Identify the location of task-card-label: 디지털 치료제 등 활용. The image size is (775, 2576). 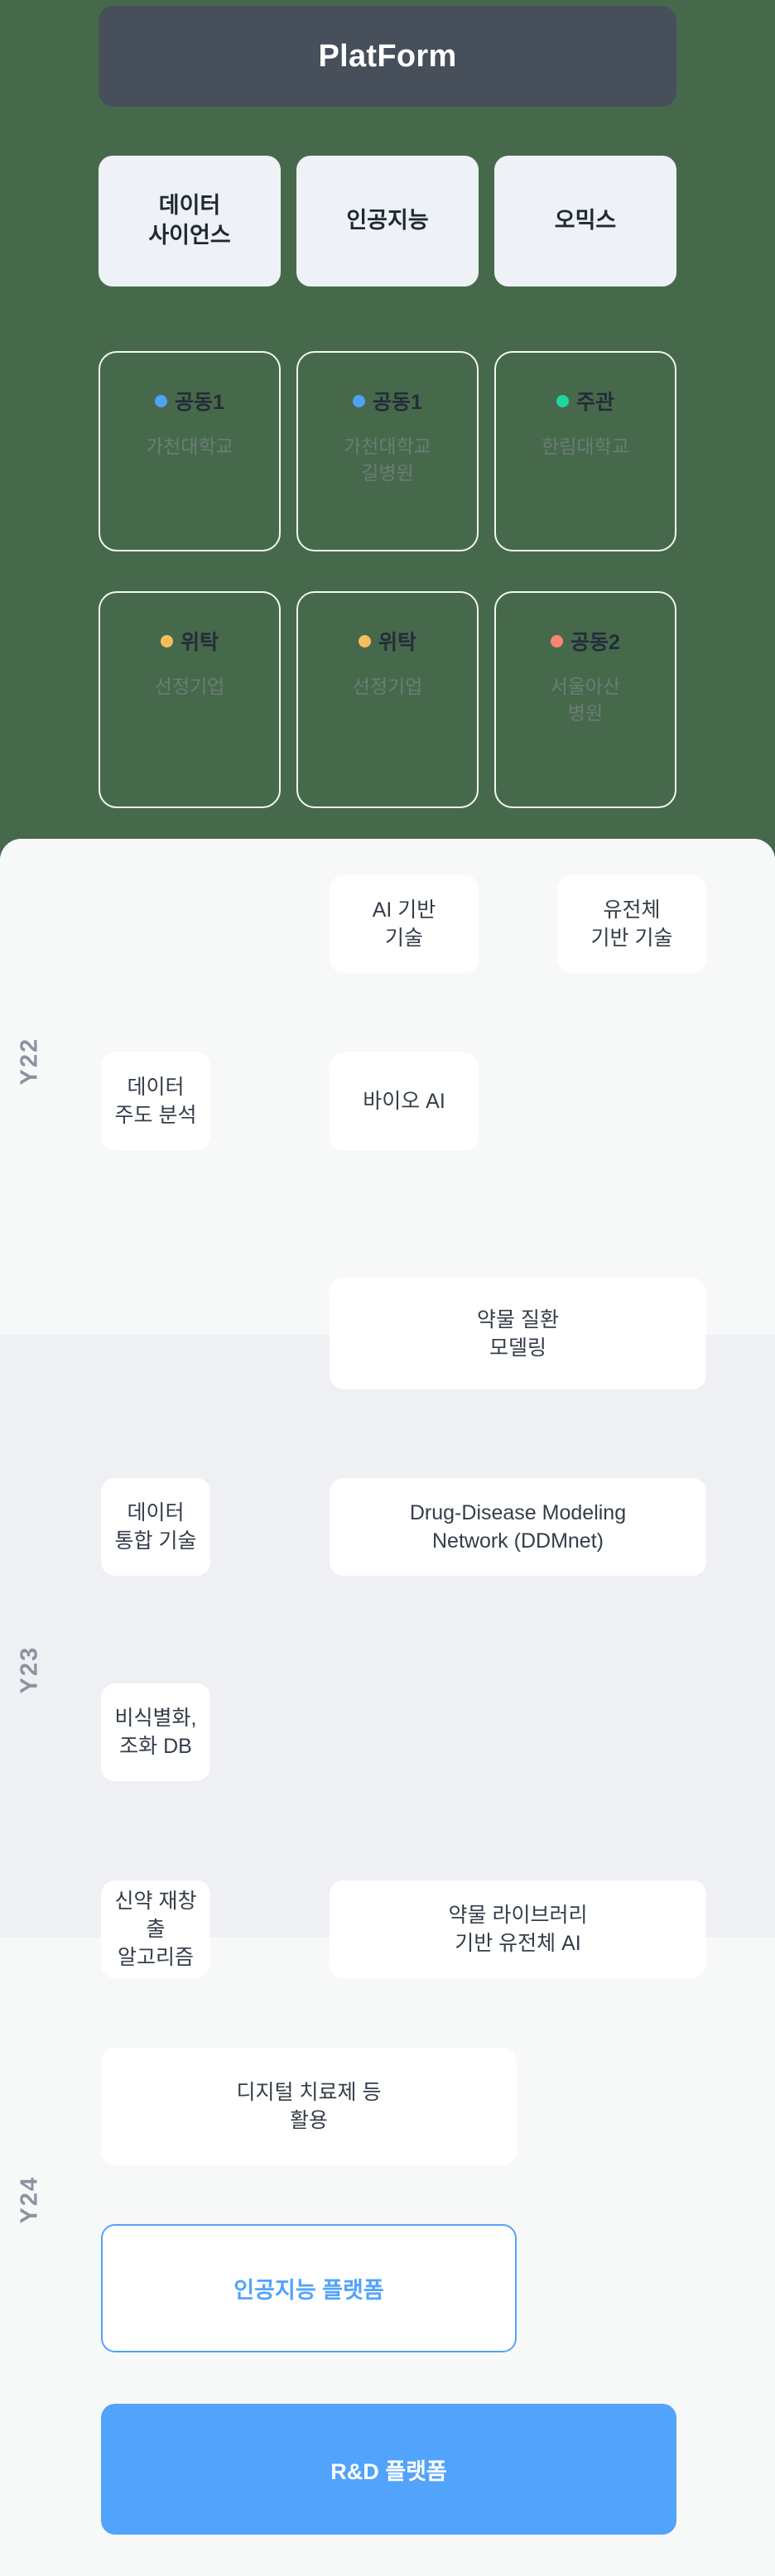
(309, 2106).